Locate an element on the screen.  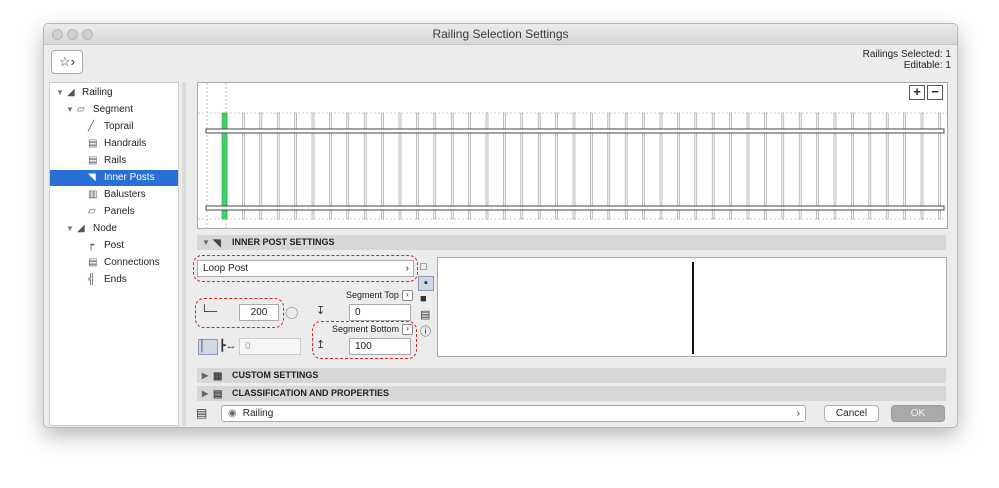
tree-item-label: Post is located at coordinates (114, 245).